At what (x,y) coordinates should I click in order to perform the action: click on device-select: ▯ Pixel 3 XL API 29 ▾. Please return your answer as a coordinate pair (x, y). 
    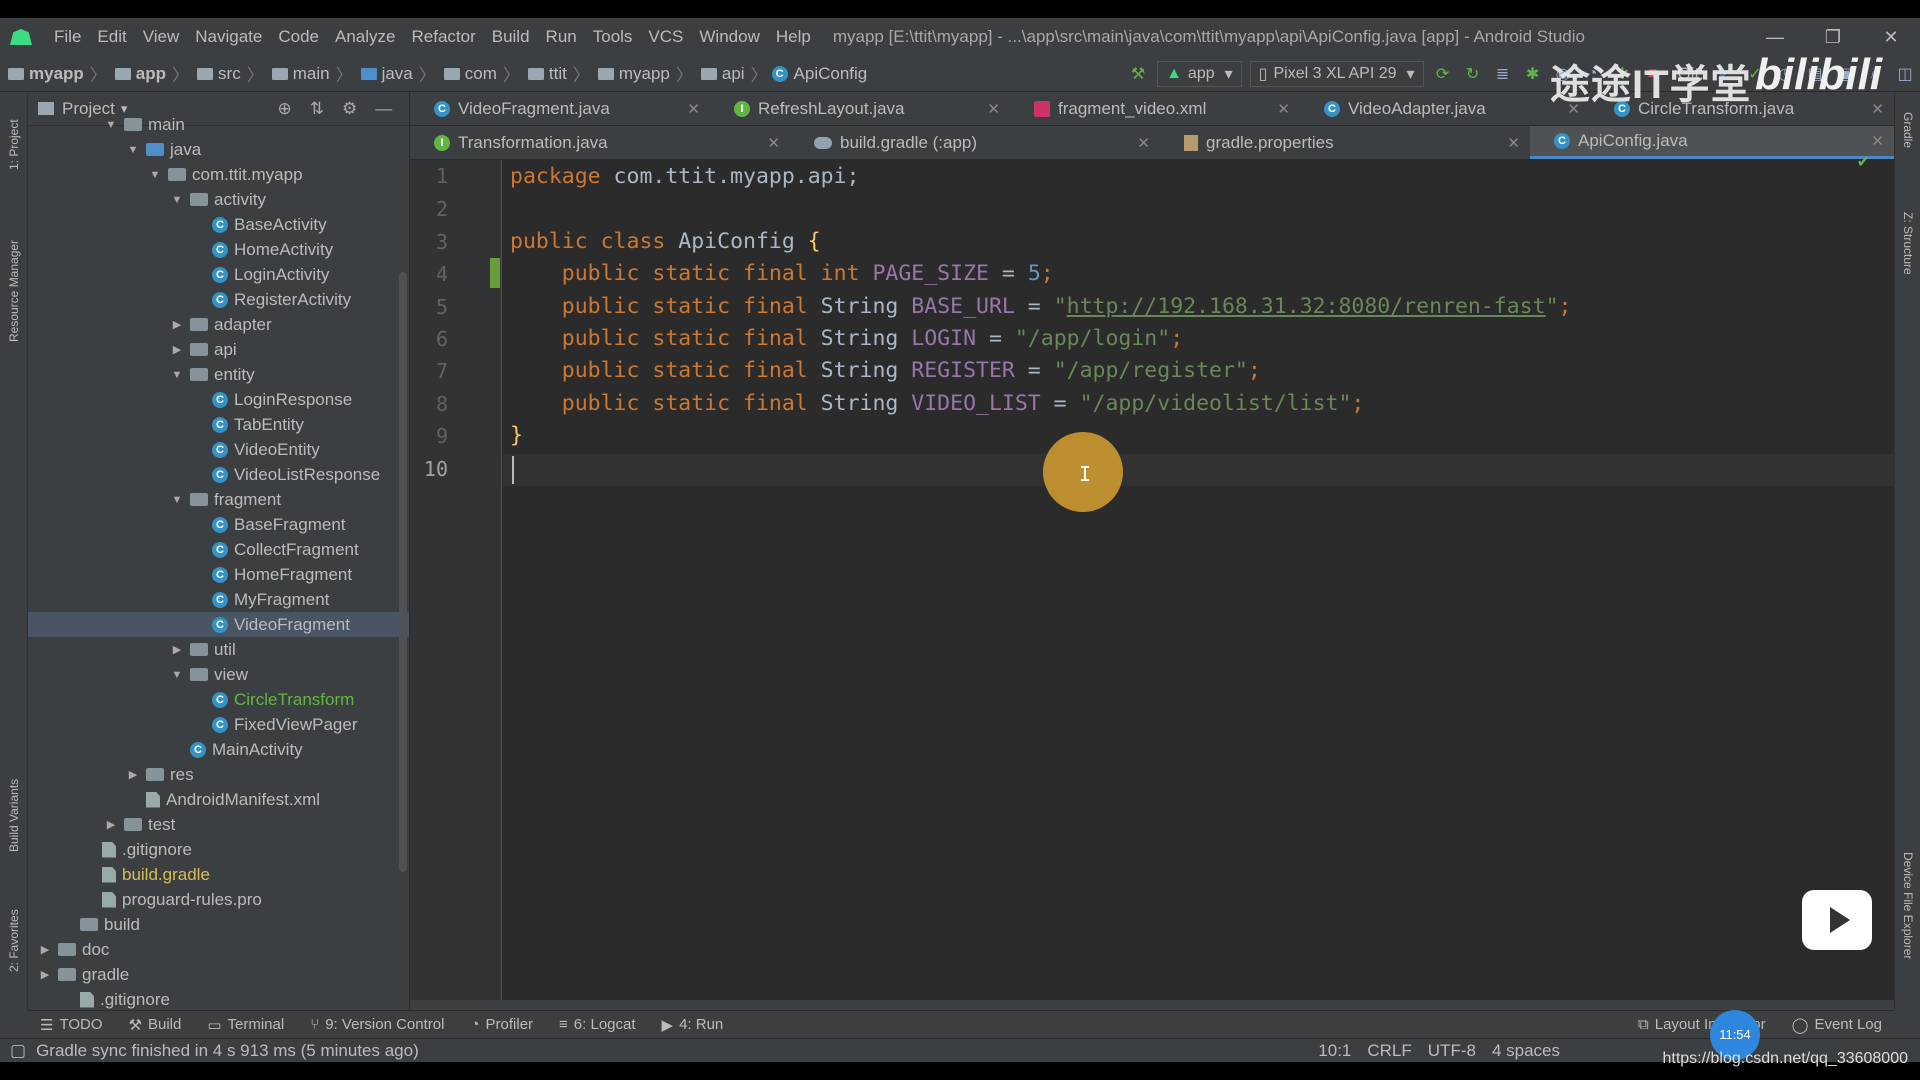
    Looking at the image, I should click on (1336, 74).